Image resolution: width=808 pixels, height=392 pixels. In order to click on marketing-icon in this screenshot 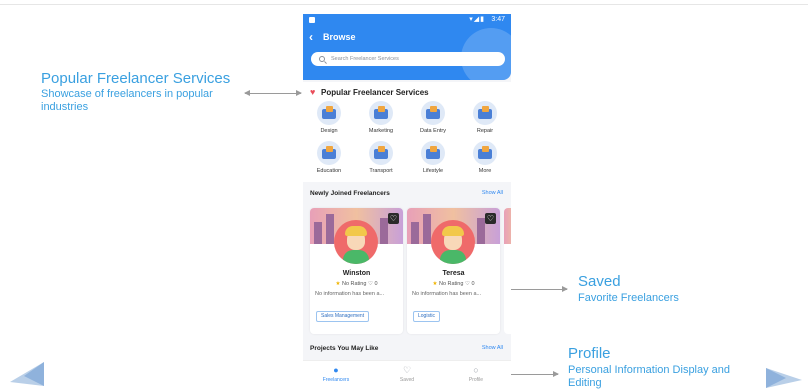, I will do `click(381, 113)`.